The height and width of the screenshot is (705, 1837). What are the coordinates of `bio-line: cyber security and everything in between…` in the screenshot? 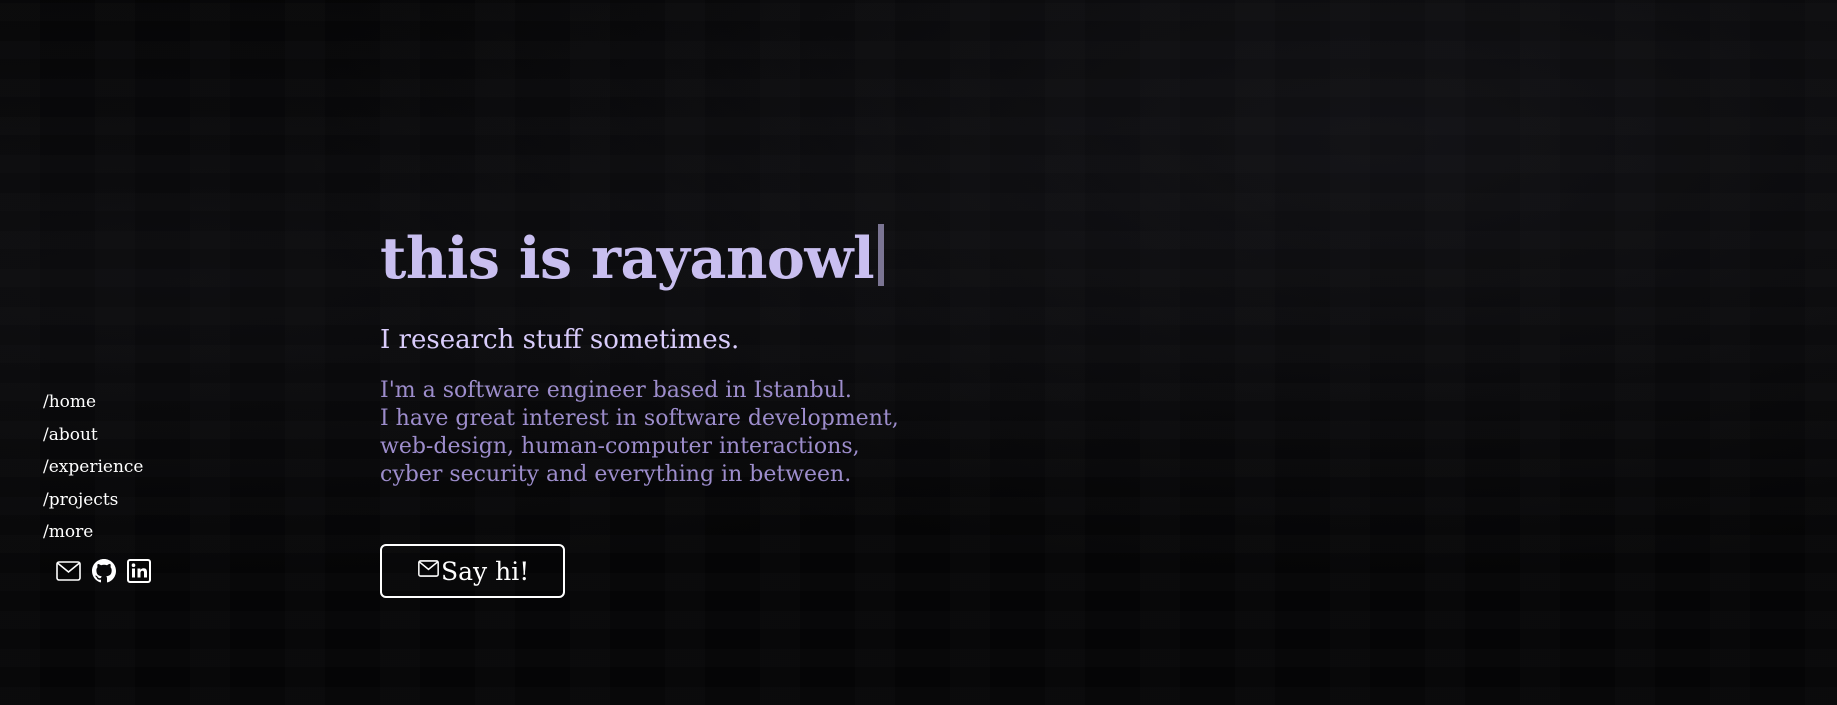 It's located at (616, 474).